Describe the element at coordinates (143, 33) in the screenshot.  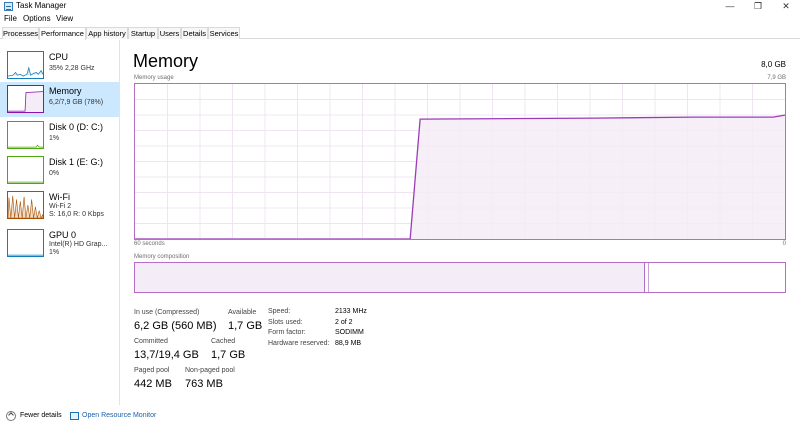
I see `tab-startup: Startup` at that location.